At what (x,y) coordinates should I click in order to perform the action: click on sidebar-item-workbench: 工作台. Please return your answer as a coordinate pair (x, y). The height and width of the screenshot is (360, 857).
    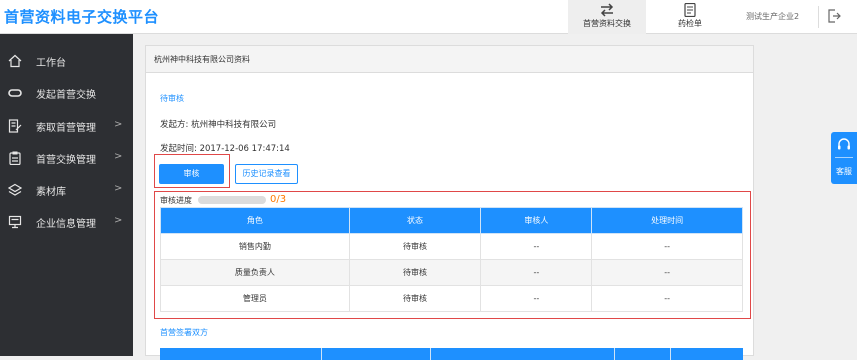
    Looking at the image, I should click on (66, 62).